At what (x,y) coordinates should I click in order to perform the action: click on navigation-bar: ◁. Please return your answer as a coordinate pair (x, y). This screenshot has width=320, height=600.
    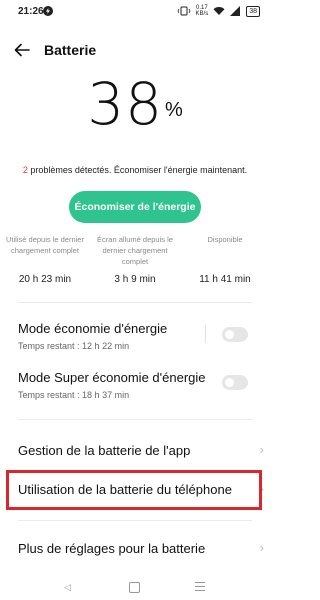
    Looking at the image, I should click on (135, 588).